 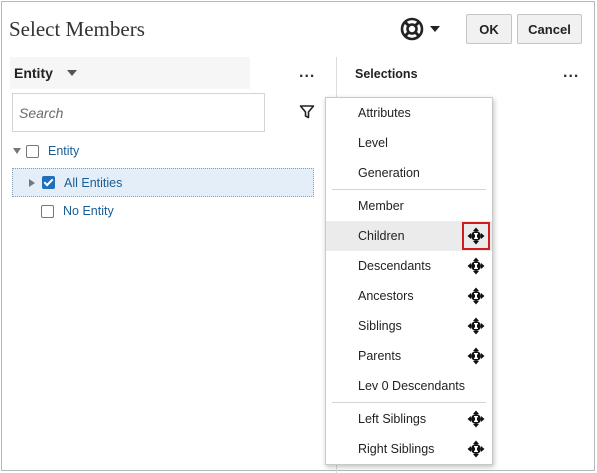 I want to click on menu-item-member: Member, so click(x=409, y=206).